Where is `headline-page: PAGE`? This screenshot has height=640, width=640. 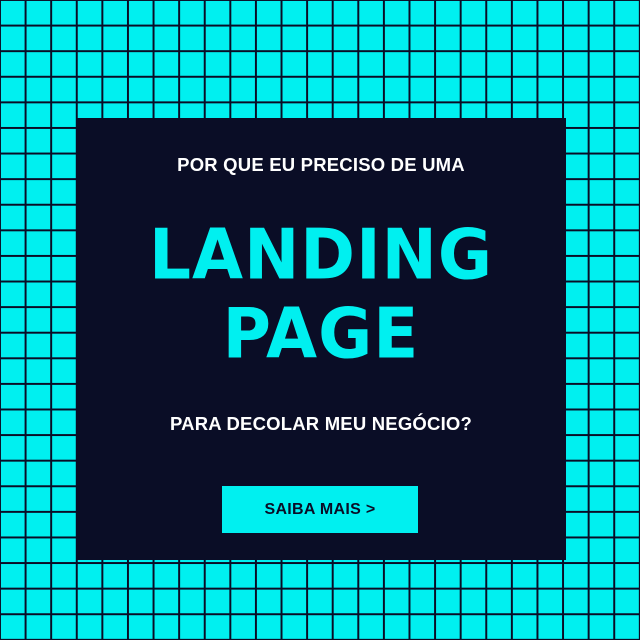 headline-page: PAGE is located at coordinates (321, 333).